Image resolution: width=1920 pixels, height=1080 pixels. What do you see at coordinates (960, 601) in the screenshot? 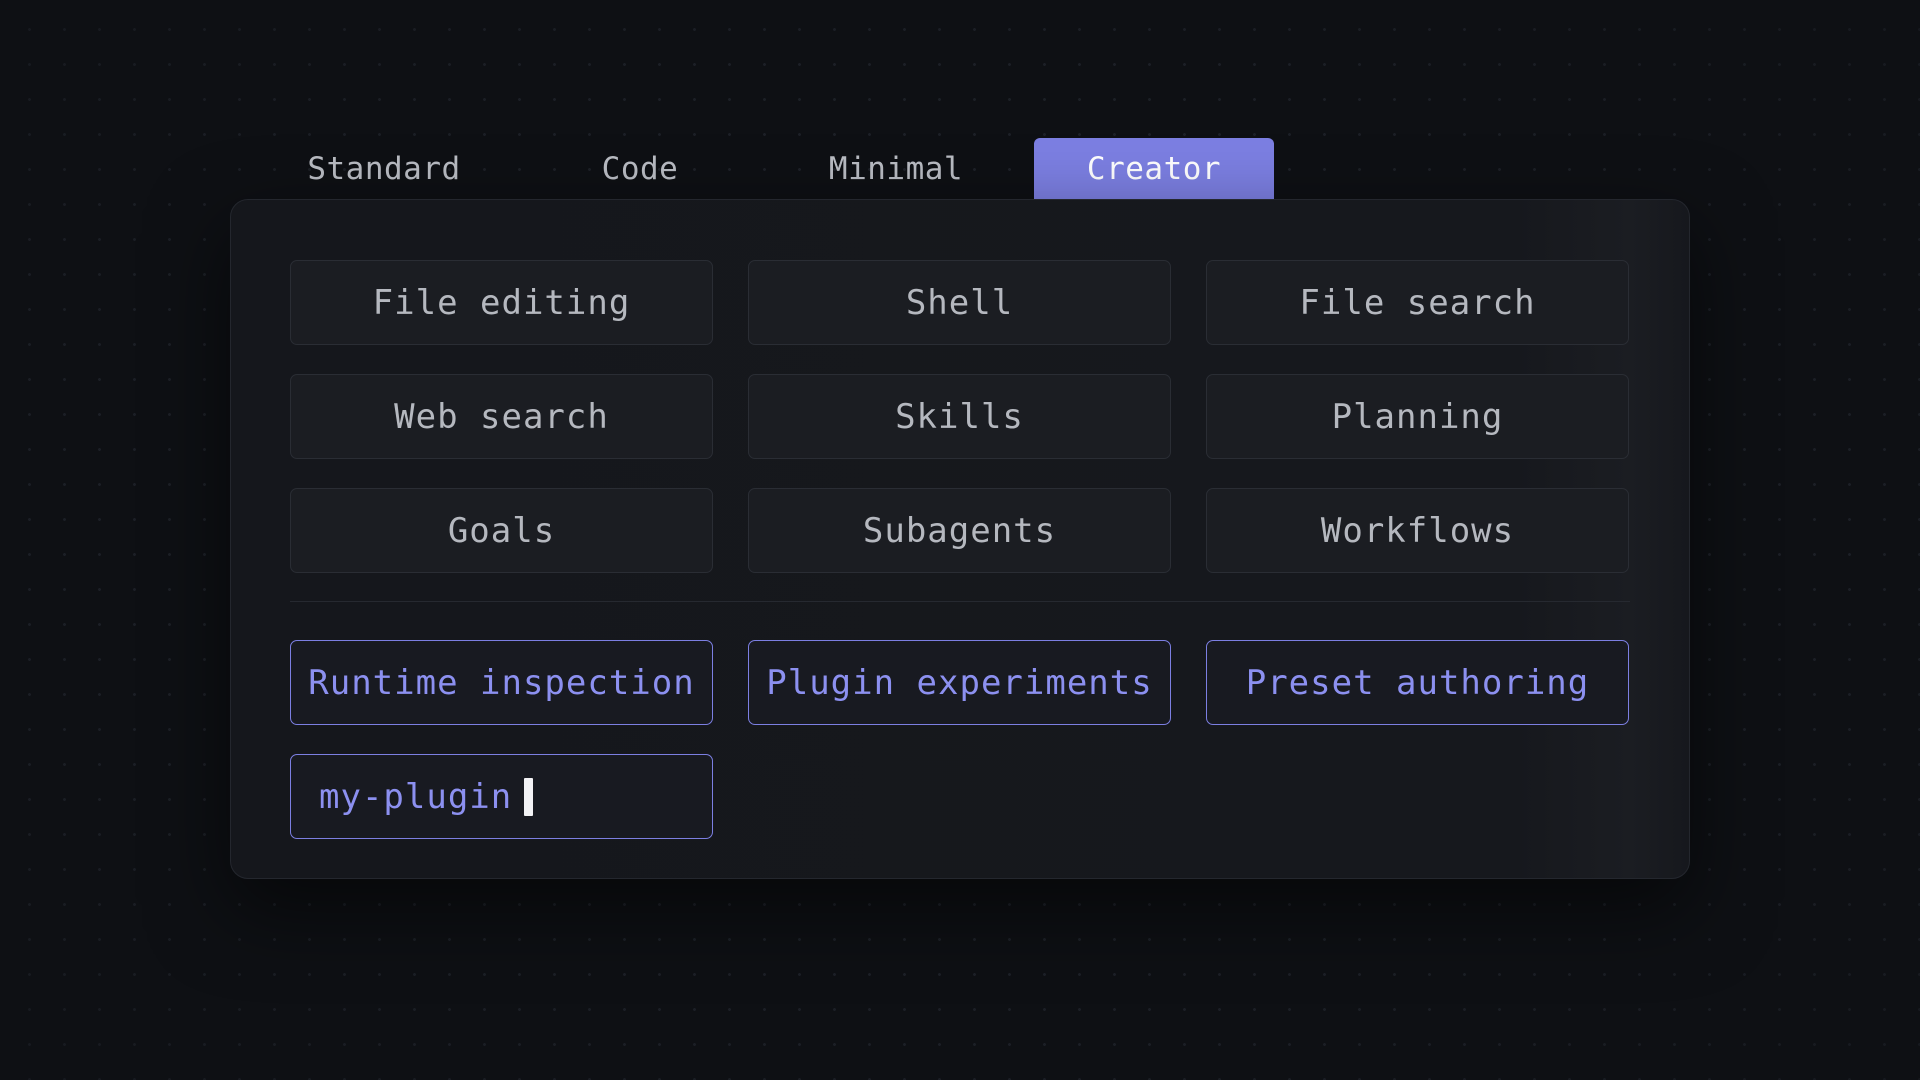
I see `section-divider` at bounding box center [960, 601].